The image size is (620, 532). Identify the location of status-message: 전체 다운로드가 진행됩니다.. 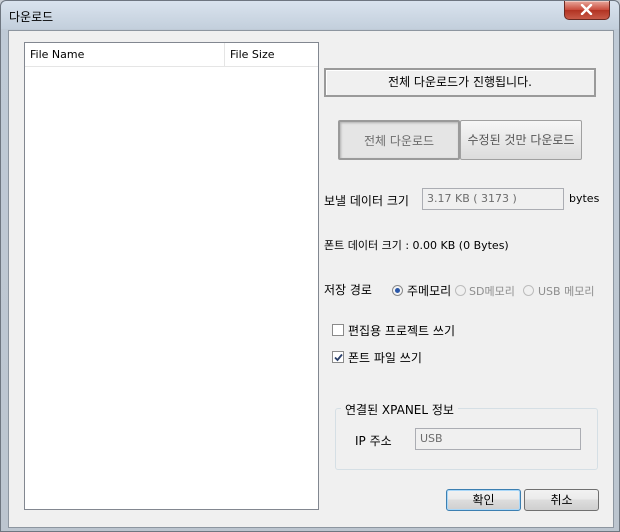
(460, 82).